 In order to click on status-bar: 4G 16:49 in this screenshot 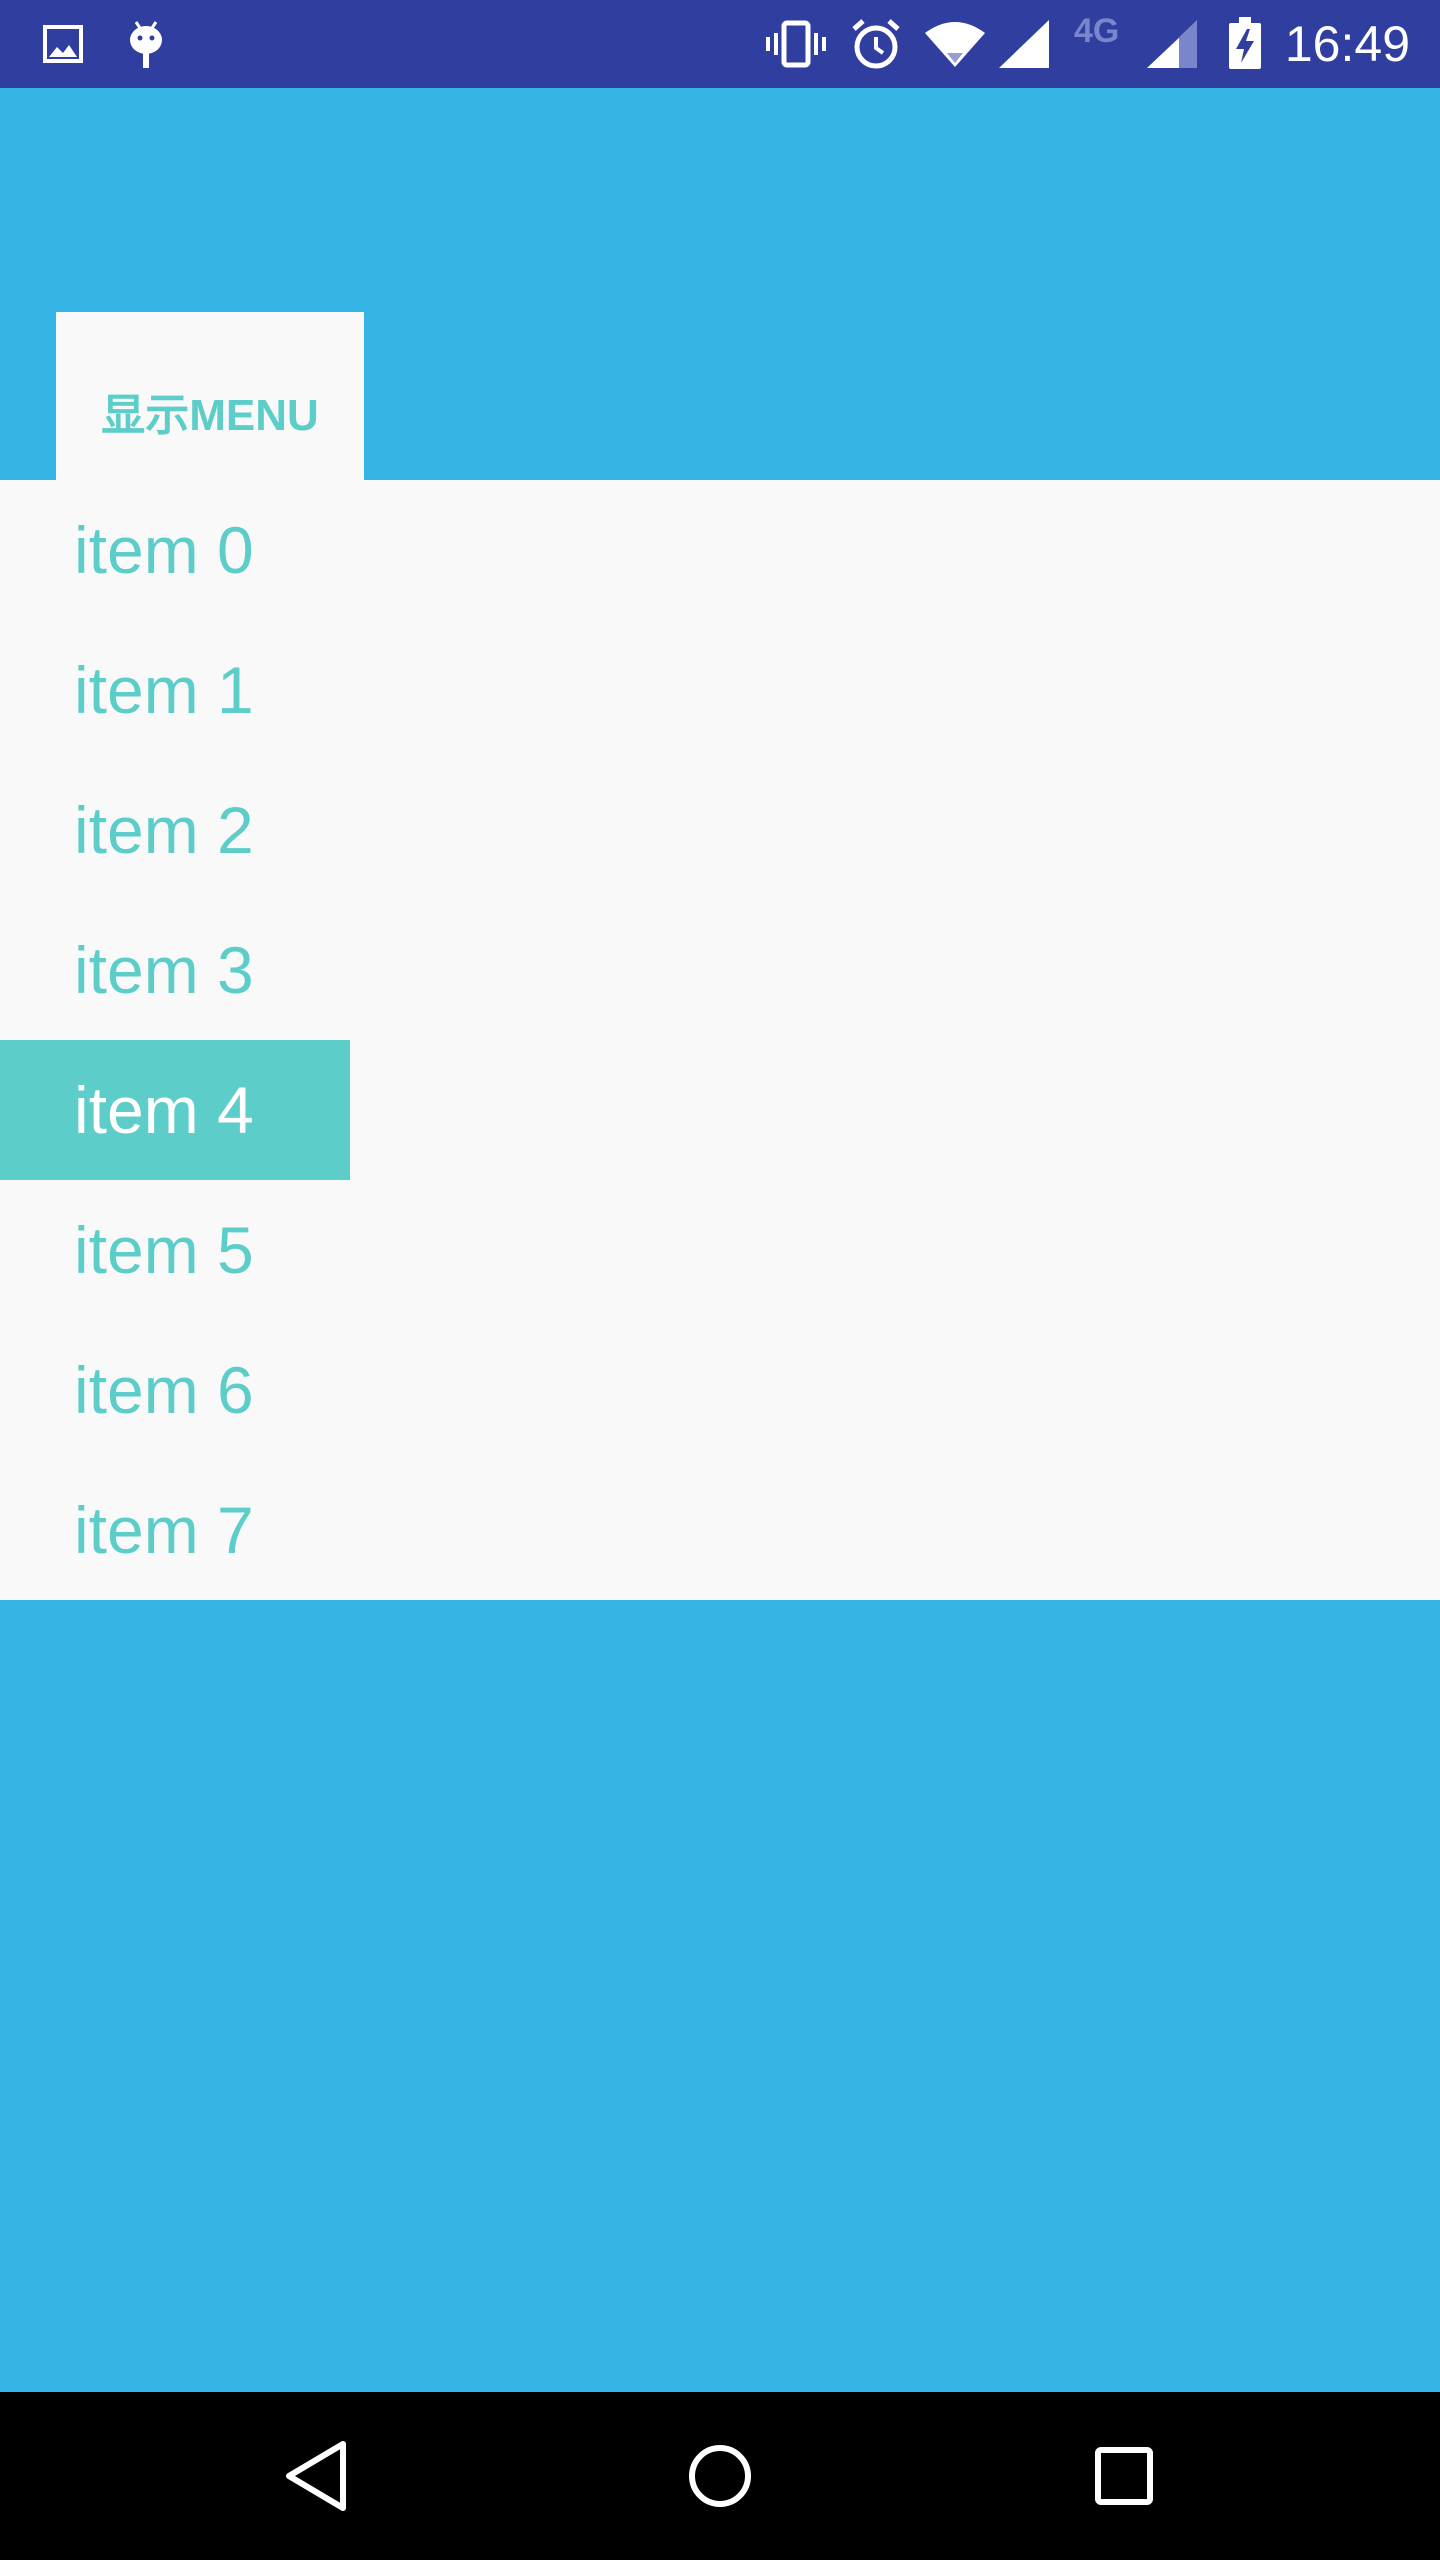, I will do `click(720, 44)`.